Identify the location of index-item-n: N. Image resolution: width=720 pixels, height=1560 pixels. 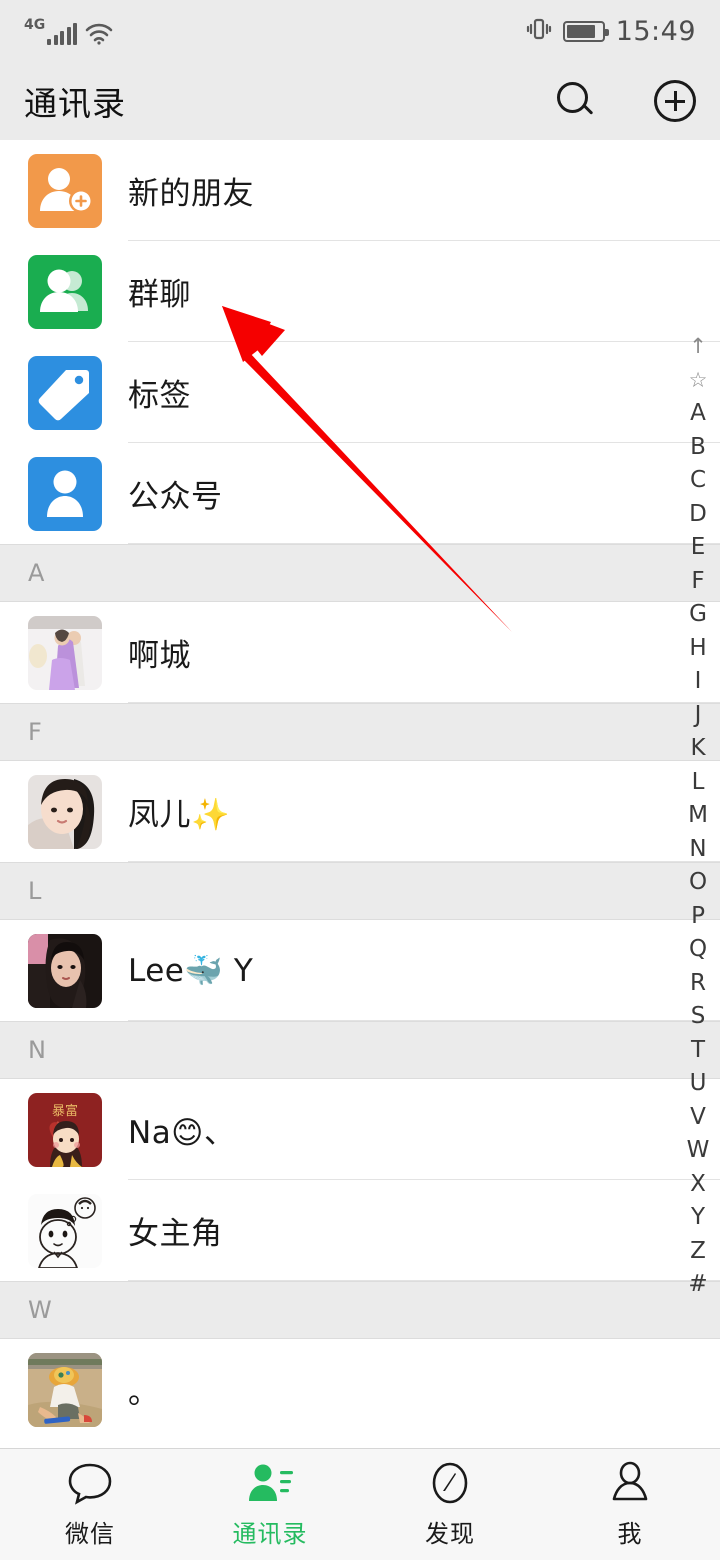
(698, 850).